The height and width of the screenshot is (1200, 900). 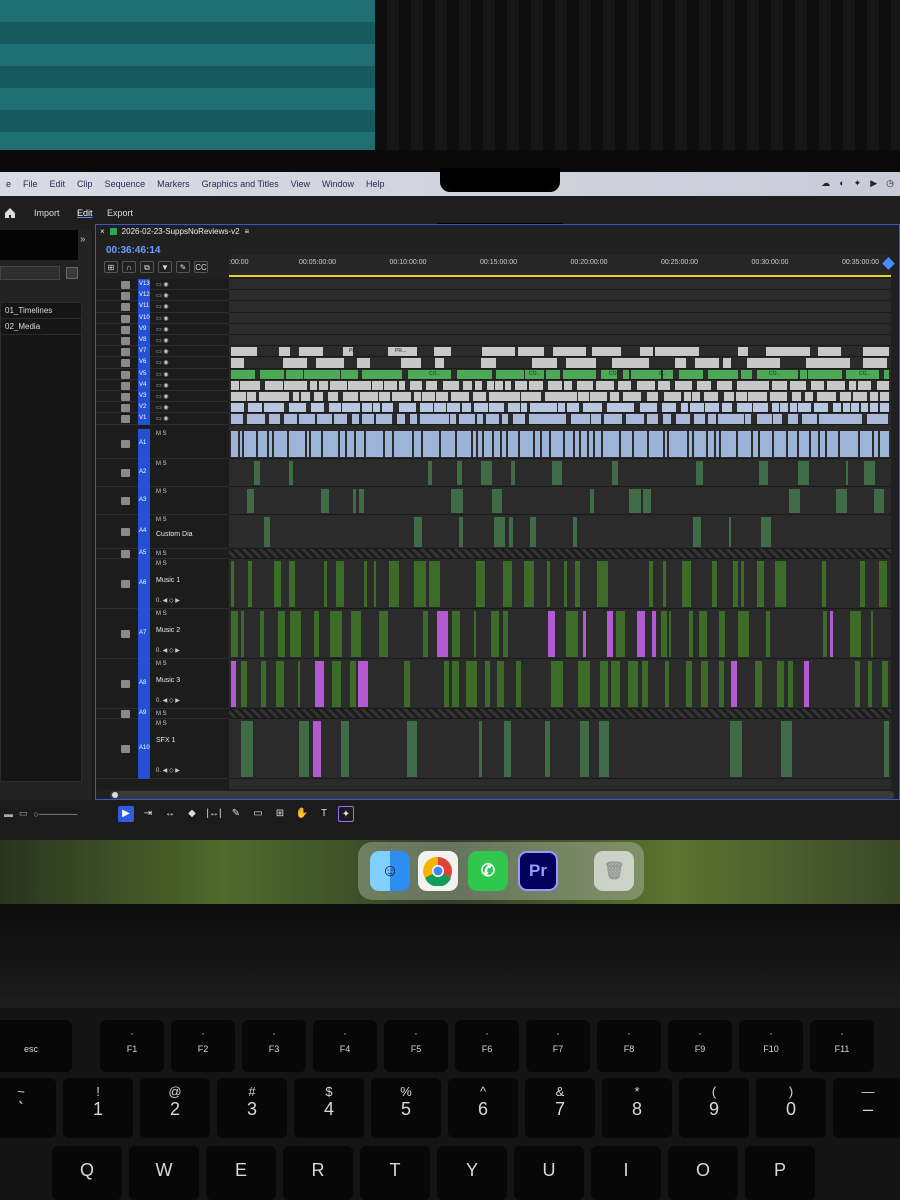 I want to click on tab-edit: Edit, so click(x=85, y=213).